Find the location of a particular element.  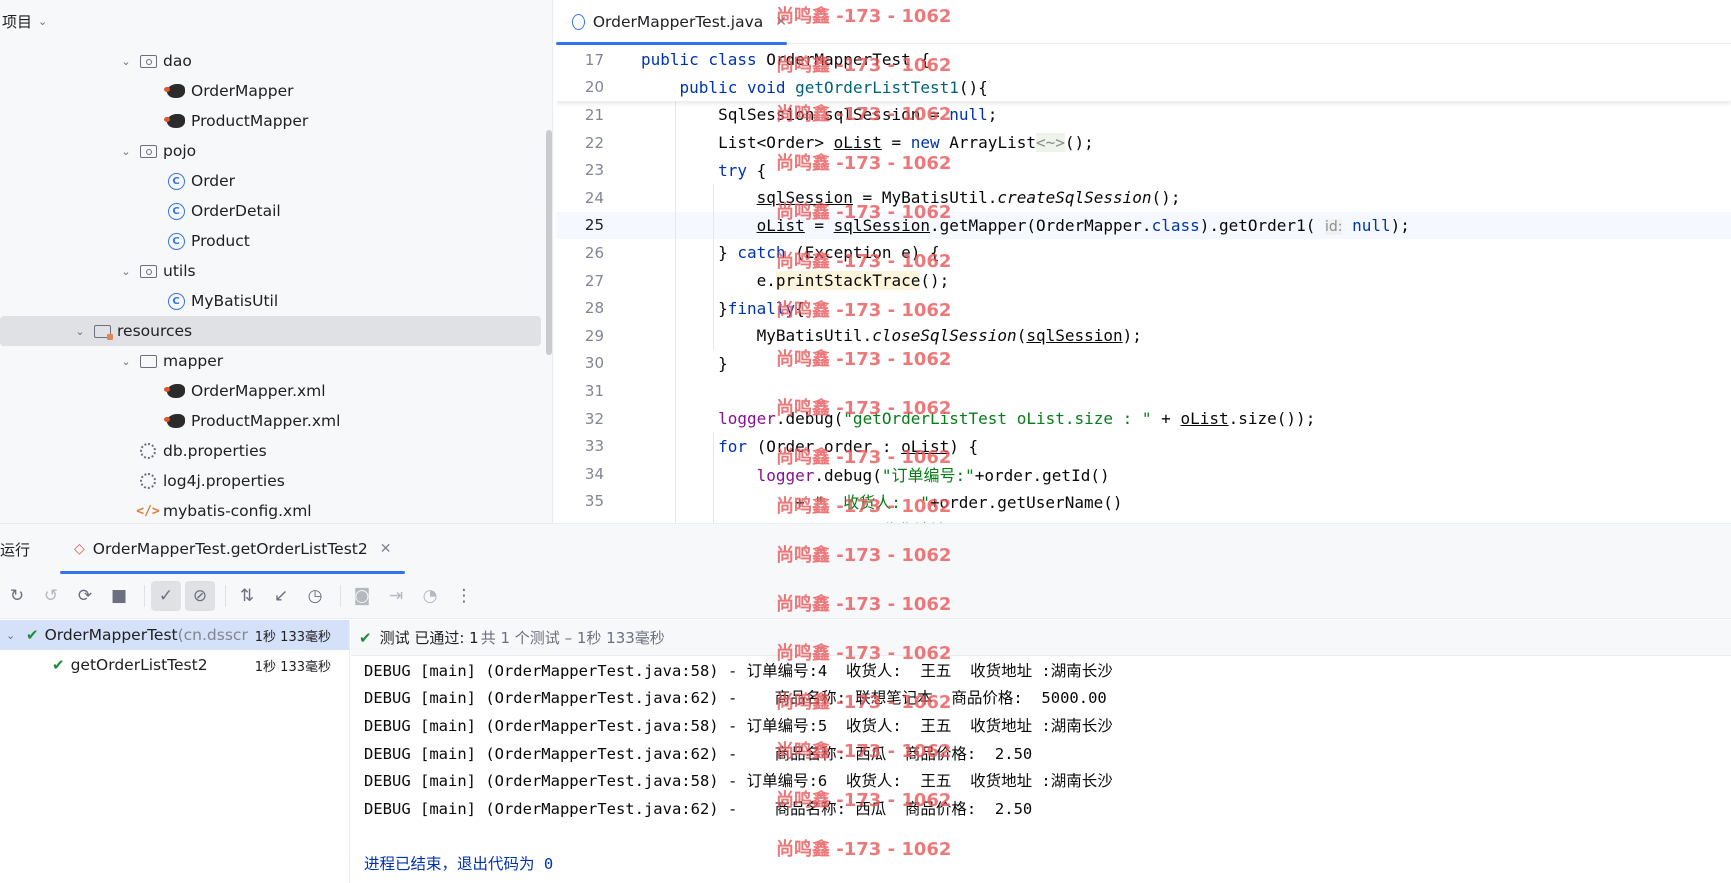

project-view-selector: 项目 ⌄ is located at coordinates (276, 21).